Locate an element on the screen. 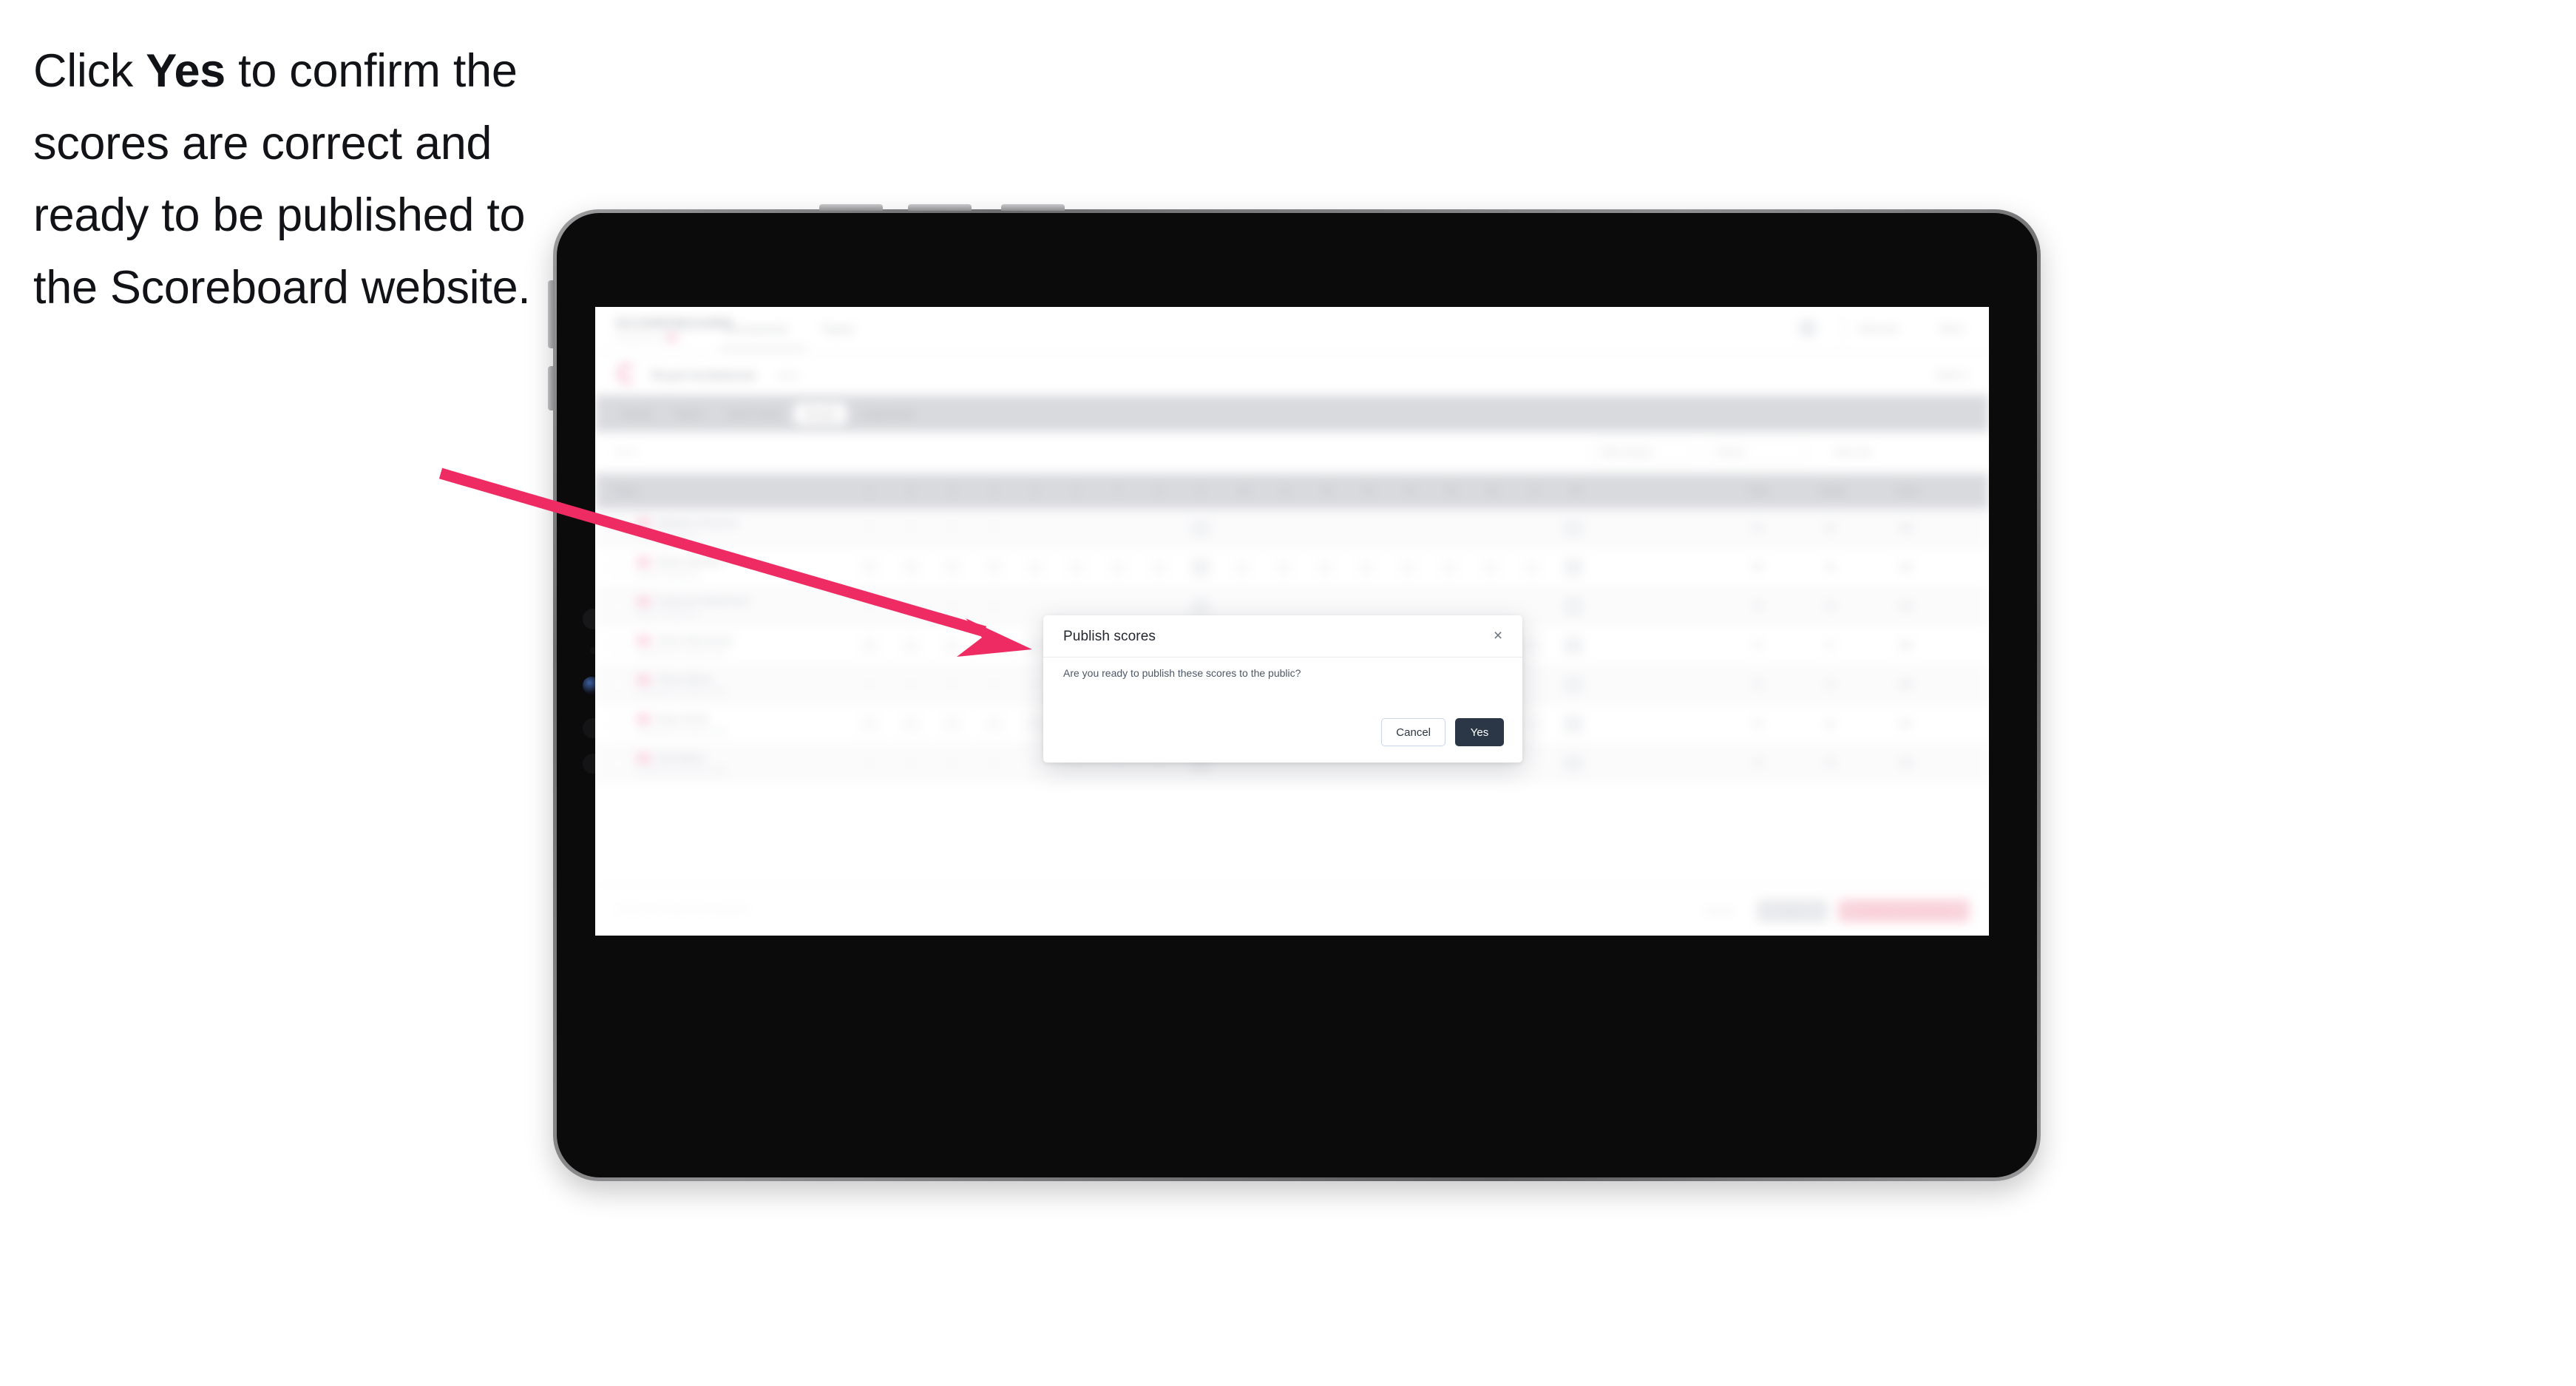  filter-team-info-select: Team info is located at coordinates (1895, 452).